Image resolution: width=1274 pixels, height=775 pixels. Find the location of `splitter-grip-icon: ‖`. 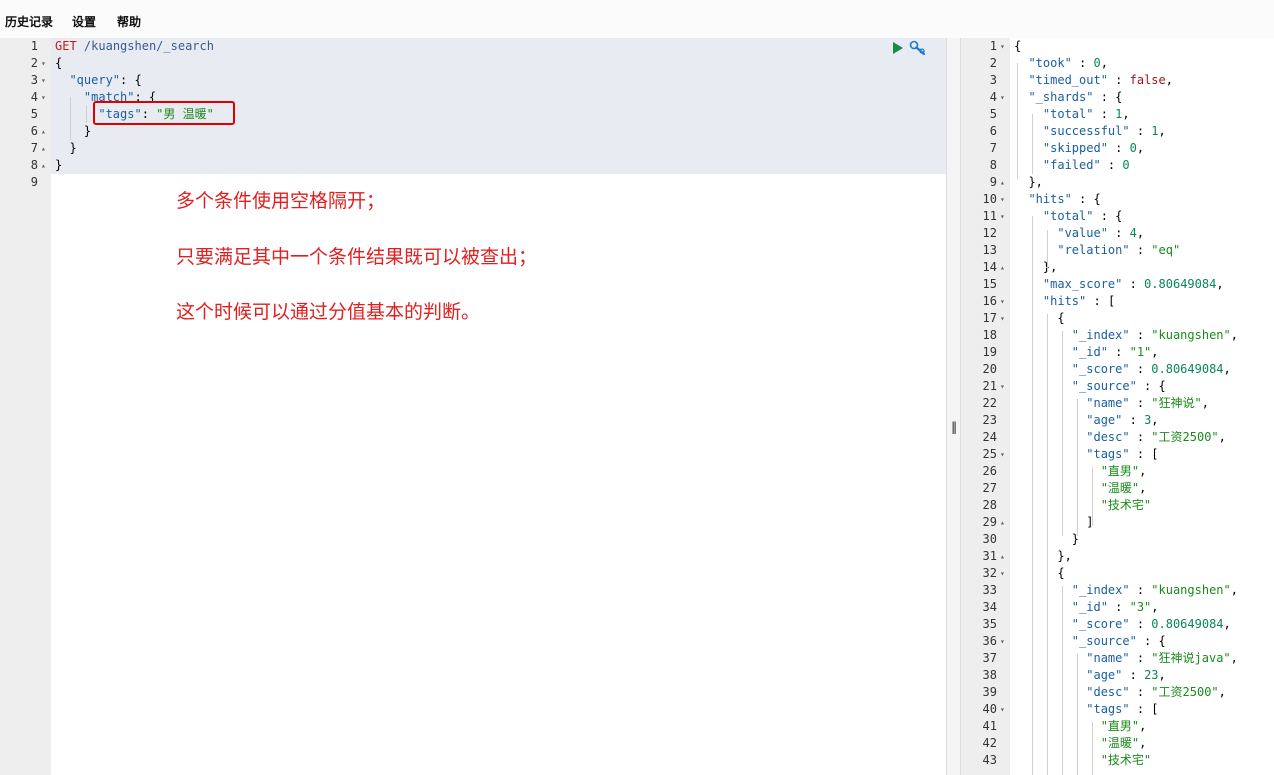

splitter-grip-icon: ‖ is located at coordinates (954, 427).